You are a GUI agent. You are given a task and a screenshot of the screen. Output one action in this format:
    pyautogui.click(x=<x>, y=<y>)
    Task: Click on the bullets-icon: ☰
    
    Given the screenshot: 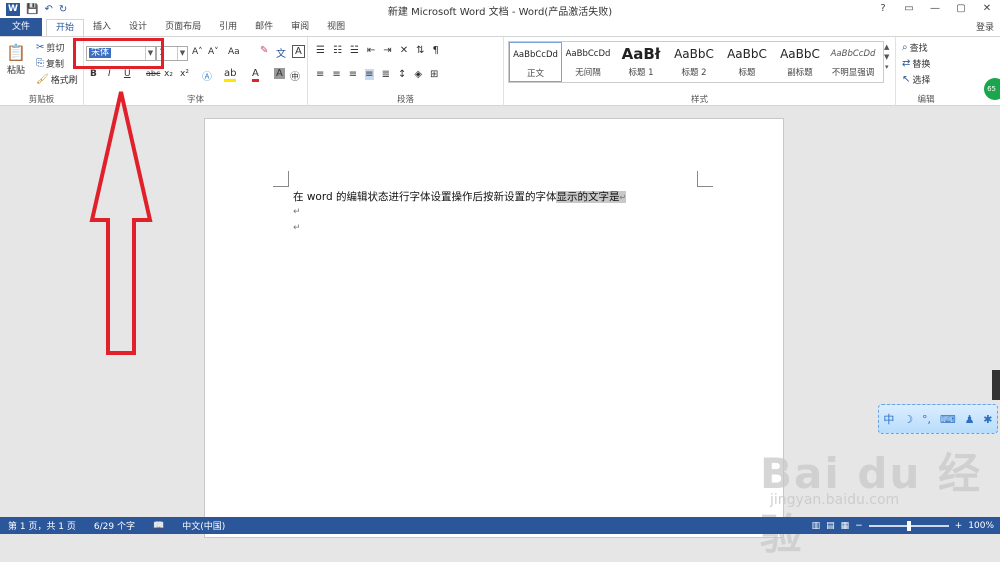 What is the action you would take?
    pyautogui.click(x=320, y=50)
    